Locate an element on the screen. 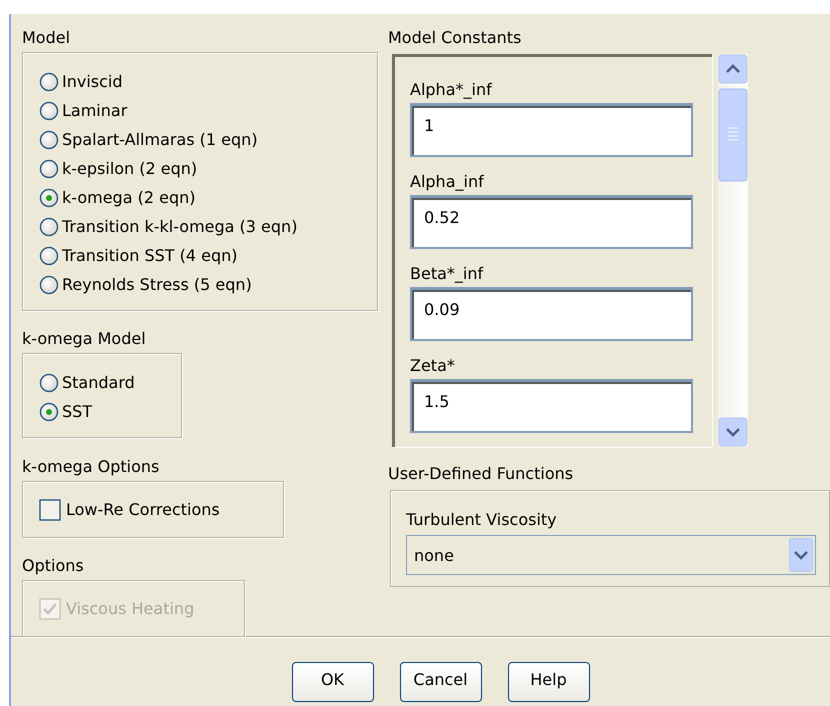 This screenshot has width=830, height=706. group-label: Model is located at coordinates (46, 38).